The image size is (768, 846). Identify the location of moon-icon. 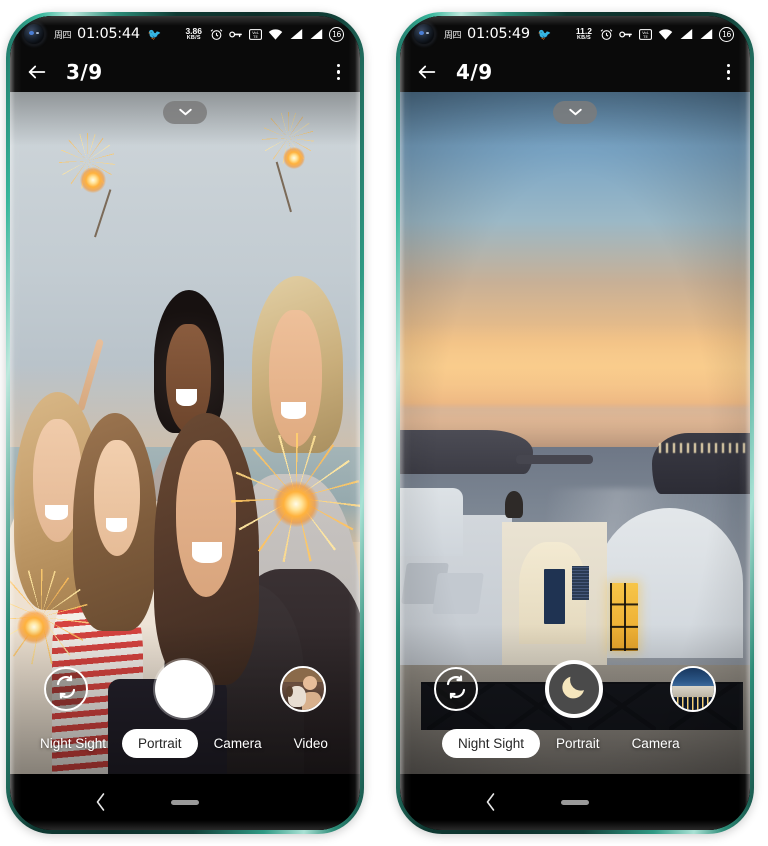
(574, 689).